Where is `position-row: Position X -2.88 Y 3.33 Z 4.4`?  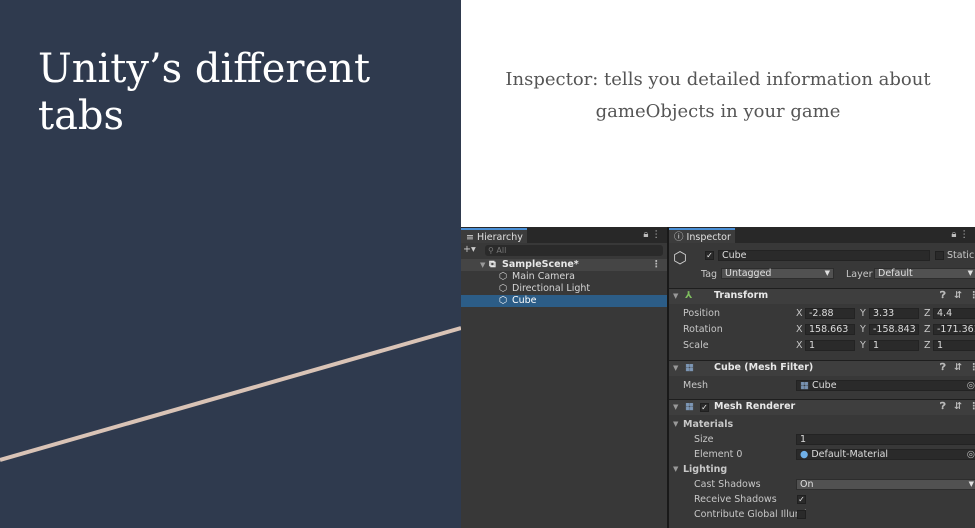
position-row: Position X -2.88 Y 3.33 Z 4.4 is located at coordinates (822, 314).